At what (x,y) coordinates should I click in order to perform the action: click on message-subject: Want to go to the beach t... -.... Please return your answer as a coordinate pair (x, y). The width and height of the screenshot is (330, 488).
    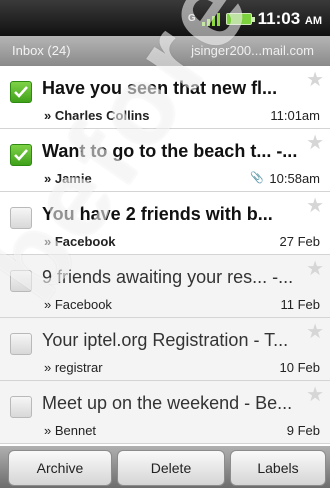
    Looking at the image, I should click on (170, 151).